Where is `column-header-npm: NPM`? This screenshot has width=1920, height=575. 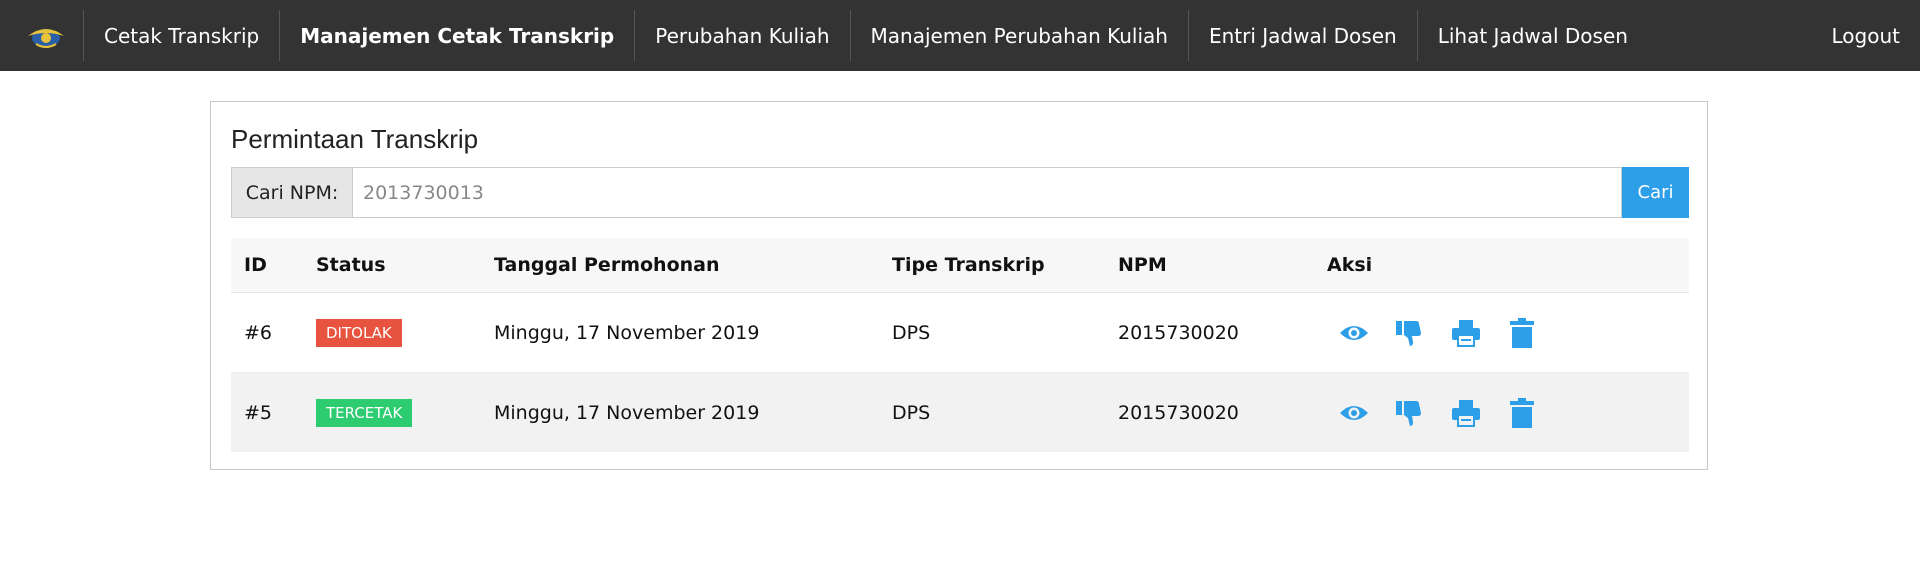
column-header-npm: NPM is located at coordinates (1209, 265).